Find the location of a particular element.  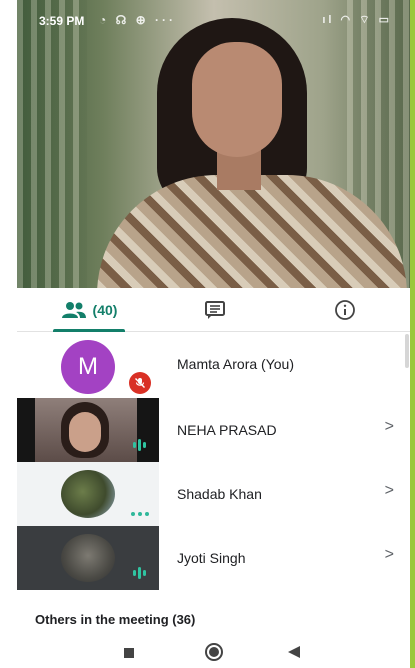

mic-off-icon is located at coordinates (140, 383).